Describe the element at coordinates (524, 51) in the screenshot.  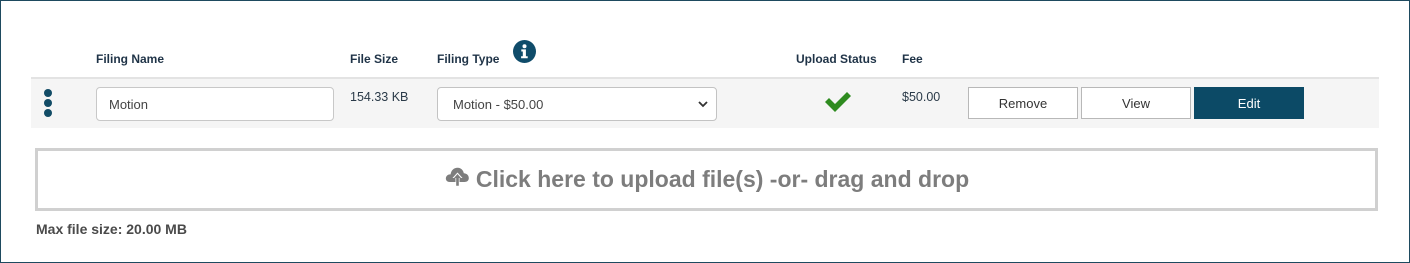
I see `info-icon` at that location.